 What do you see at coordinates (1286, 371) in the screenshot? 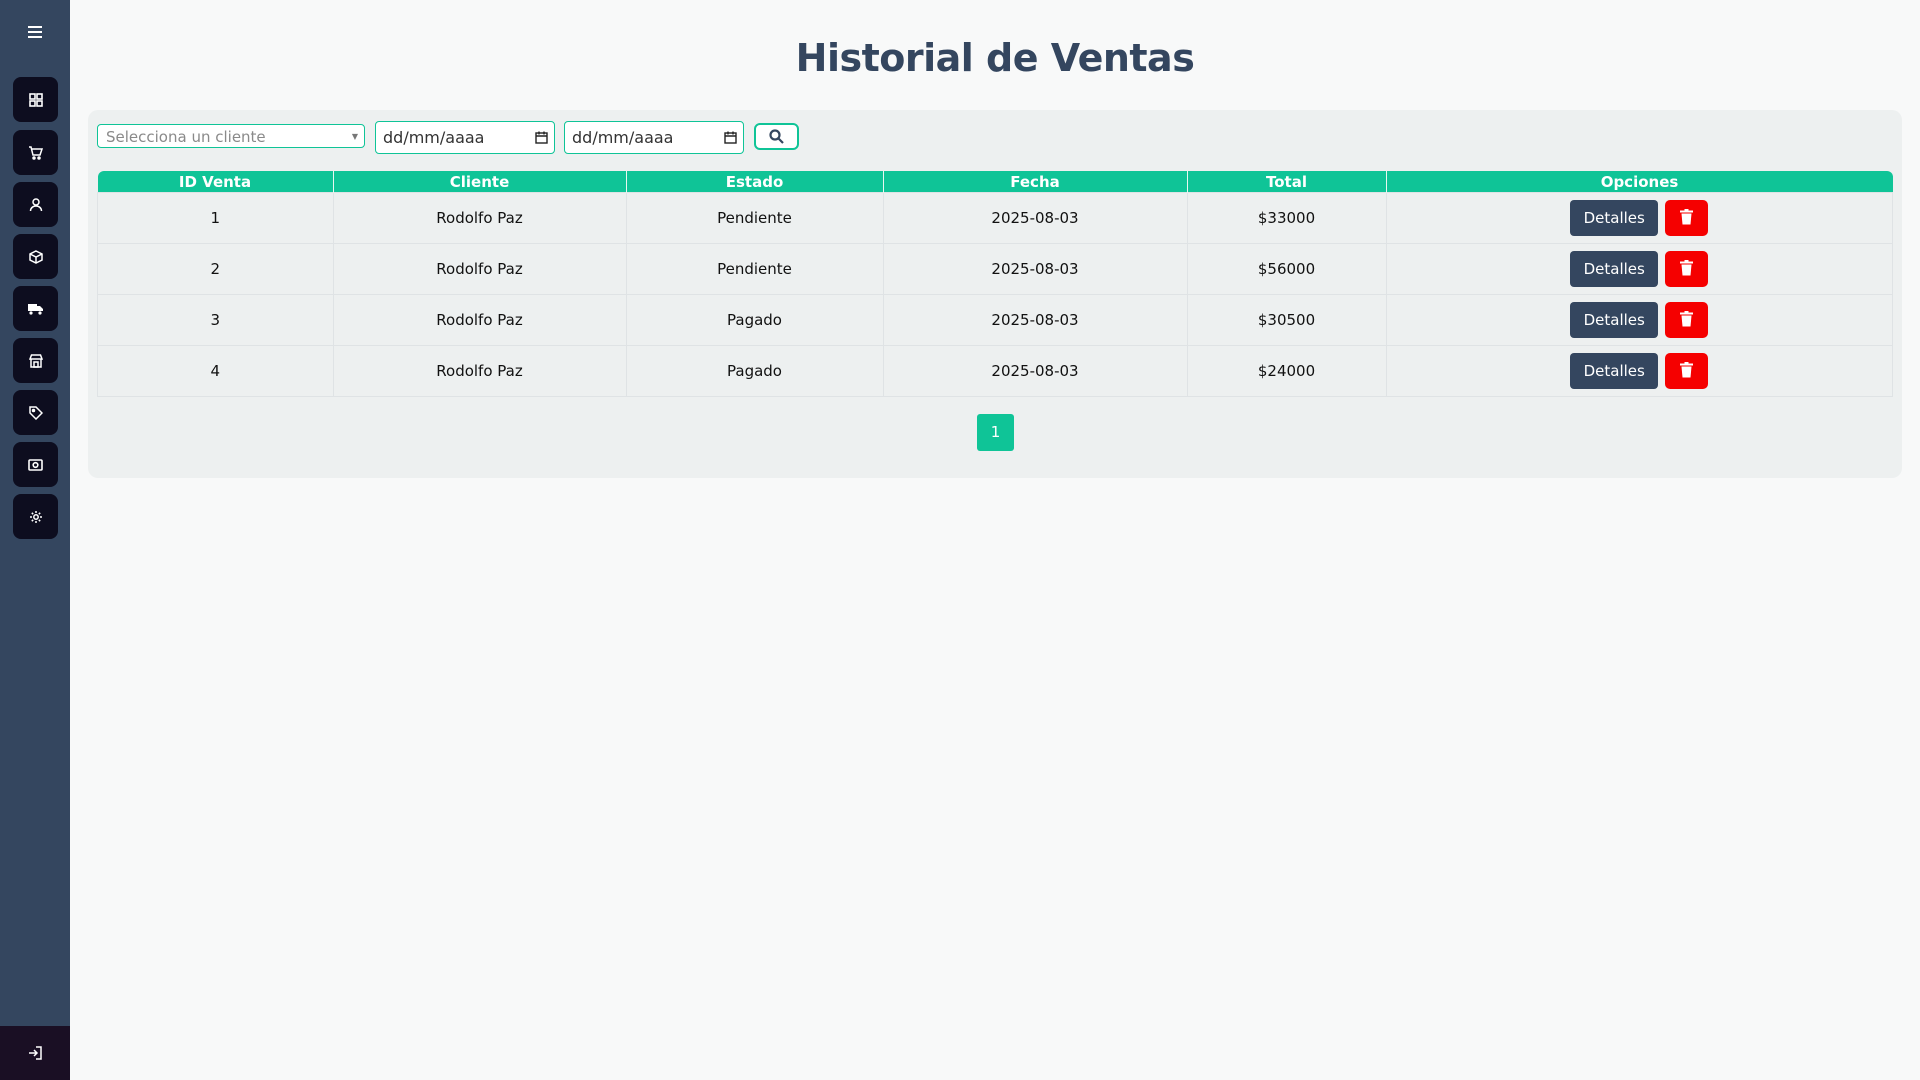
I see `cell-total: $24000` at bounding box center [1286, 371].